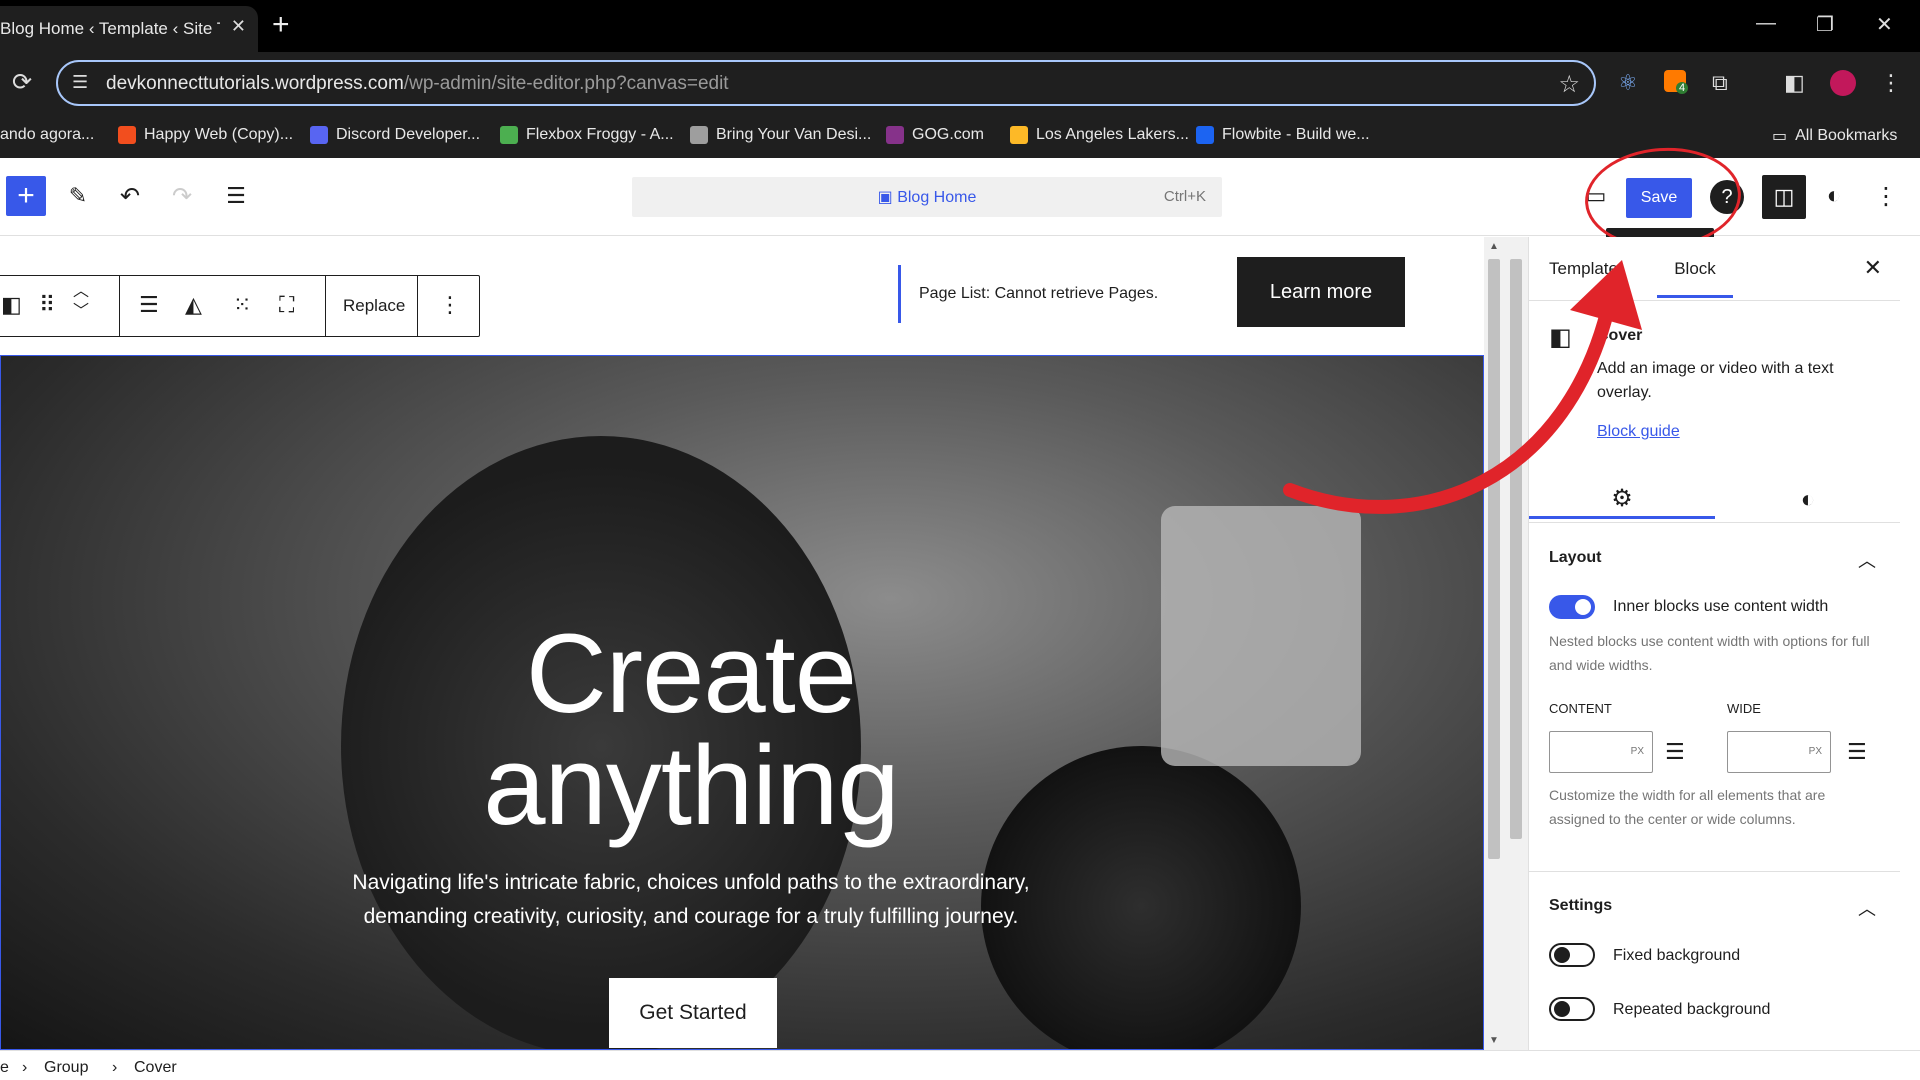 The height and width of the screenshot is (1080, 1920). What do you see at coordinates (1628, 83) in the screenshot?
I see `react-devtools-icon: ⚛` at bounding box center [1628, 83].